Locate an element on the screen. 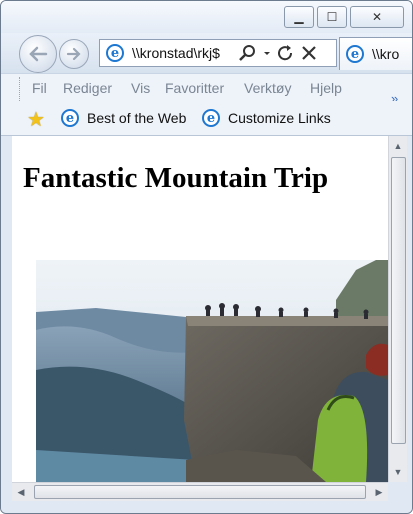 The height and width of the screenshot is (514, 413). scroll-down-icon: ▼ is located at coordinates (398, 472).